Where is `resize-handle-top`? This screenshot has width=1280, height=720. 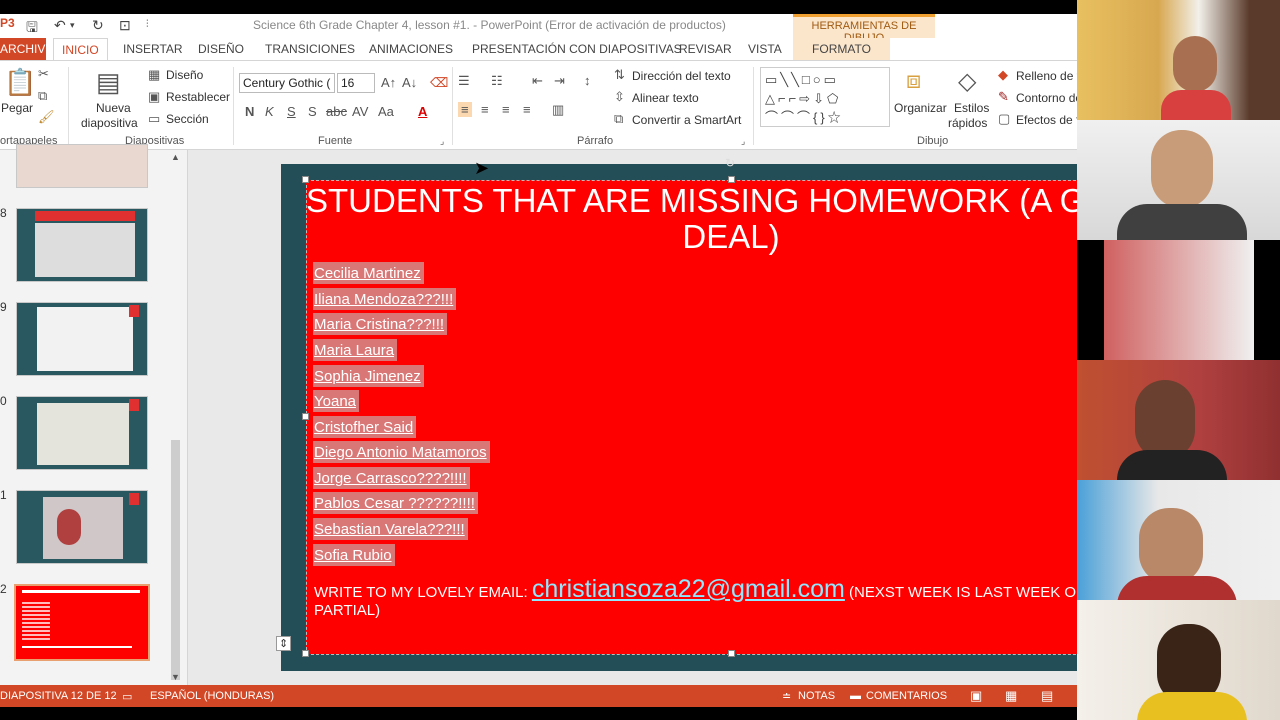
resize-handle-top is located at coordinates (731, 179).